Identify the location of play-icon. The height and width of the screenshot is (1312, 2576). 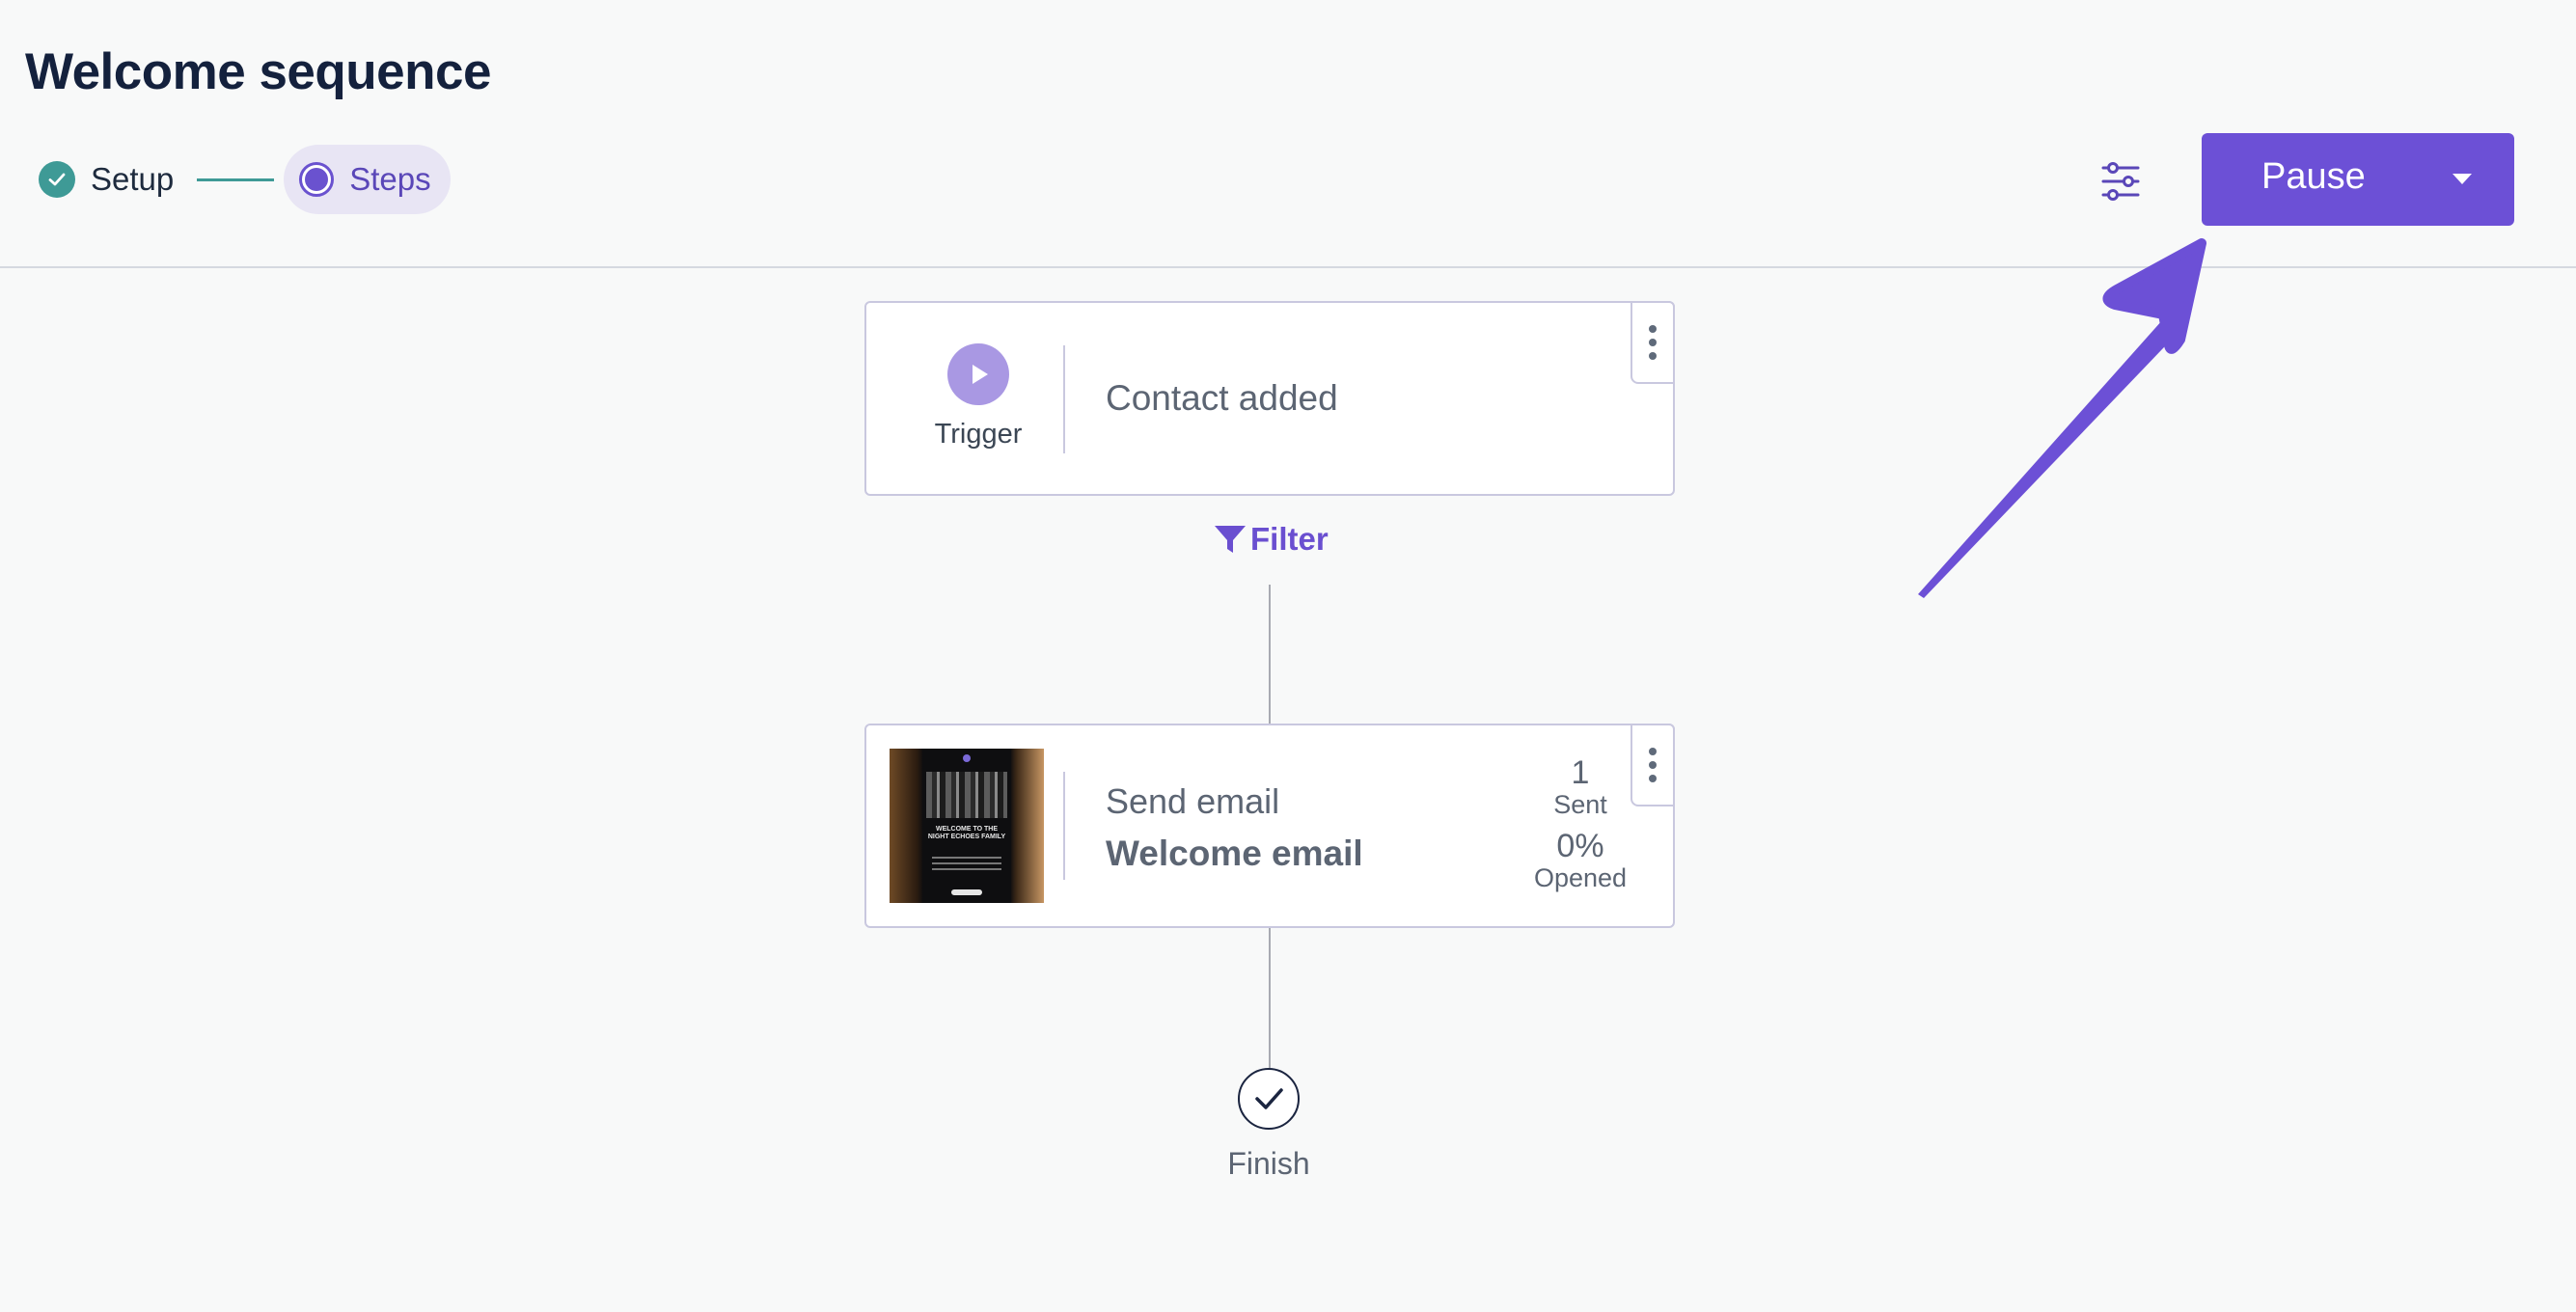
(978, 374).